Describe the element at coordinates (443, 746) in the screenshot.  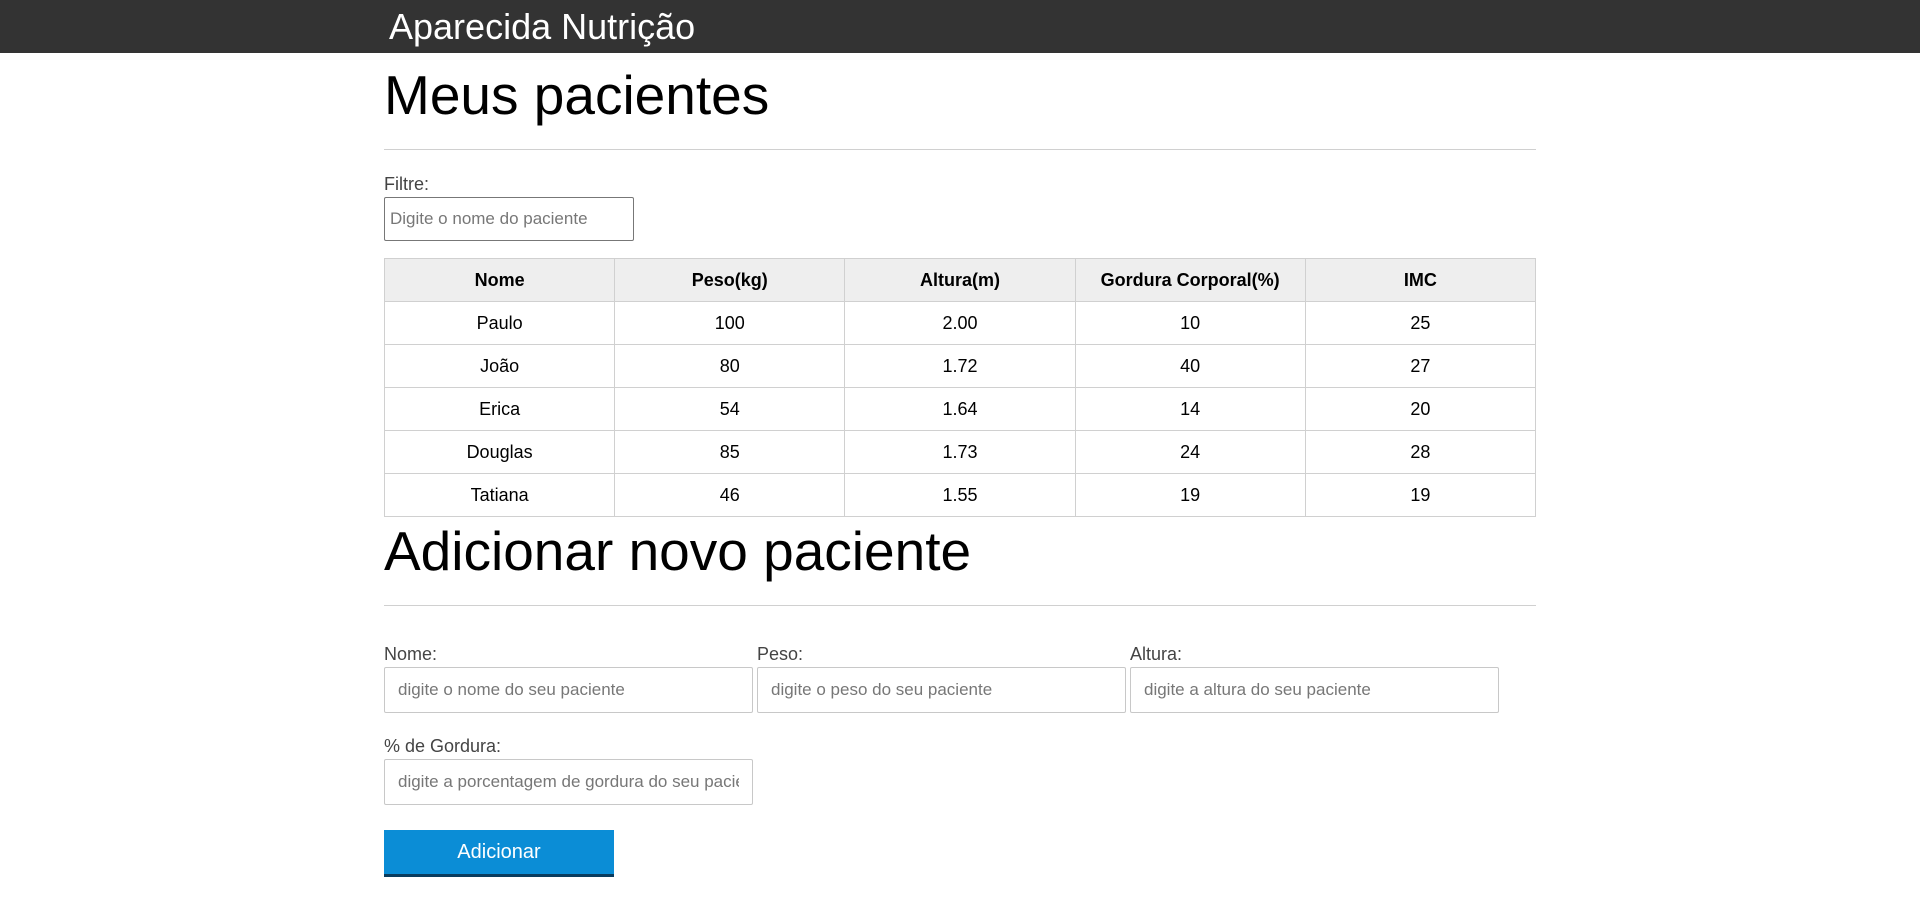
I see `gordura-label: % de Gordura:` at that location.